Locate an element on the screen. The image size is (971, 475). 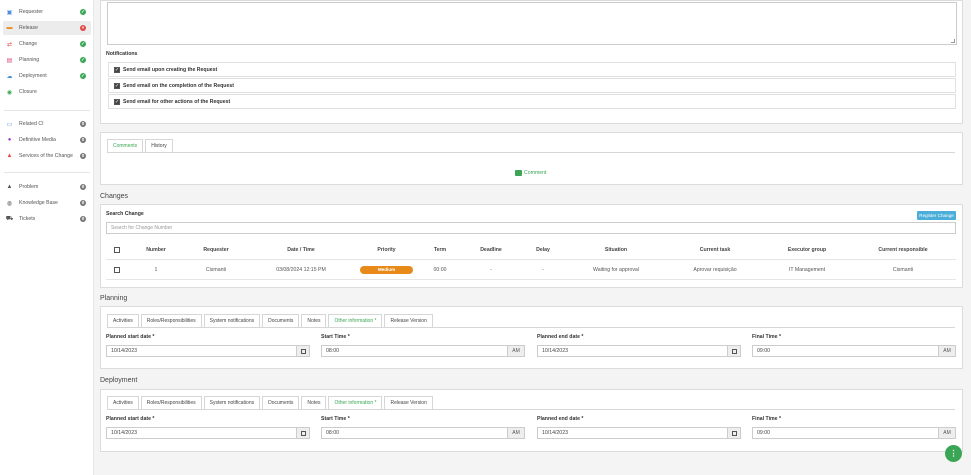
notifications-title: Notifications is located at coordinates (122, 54).